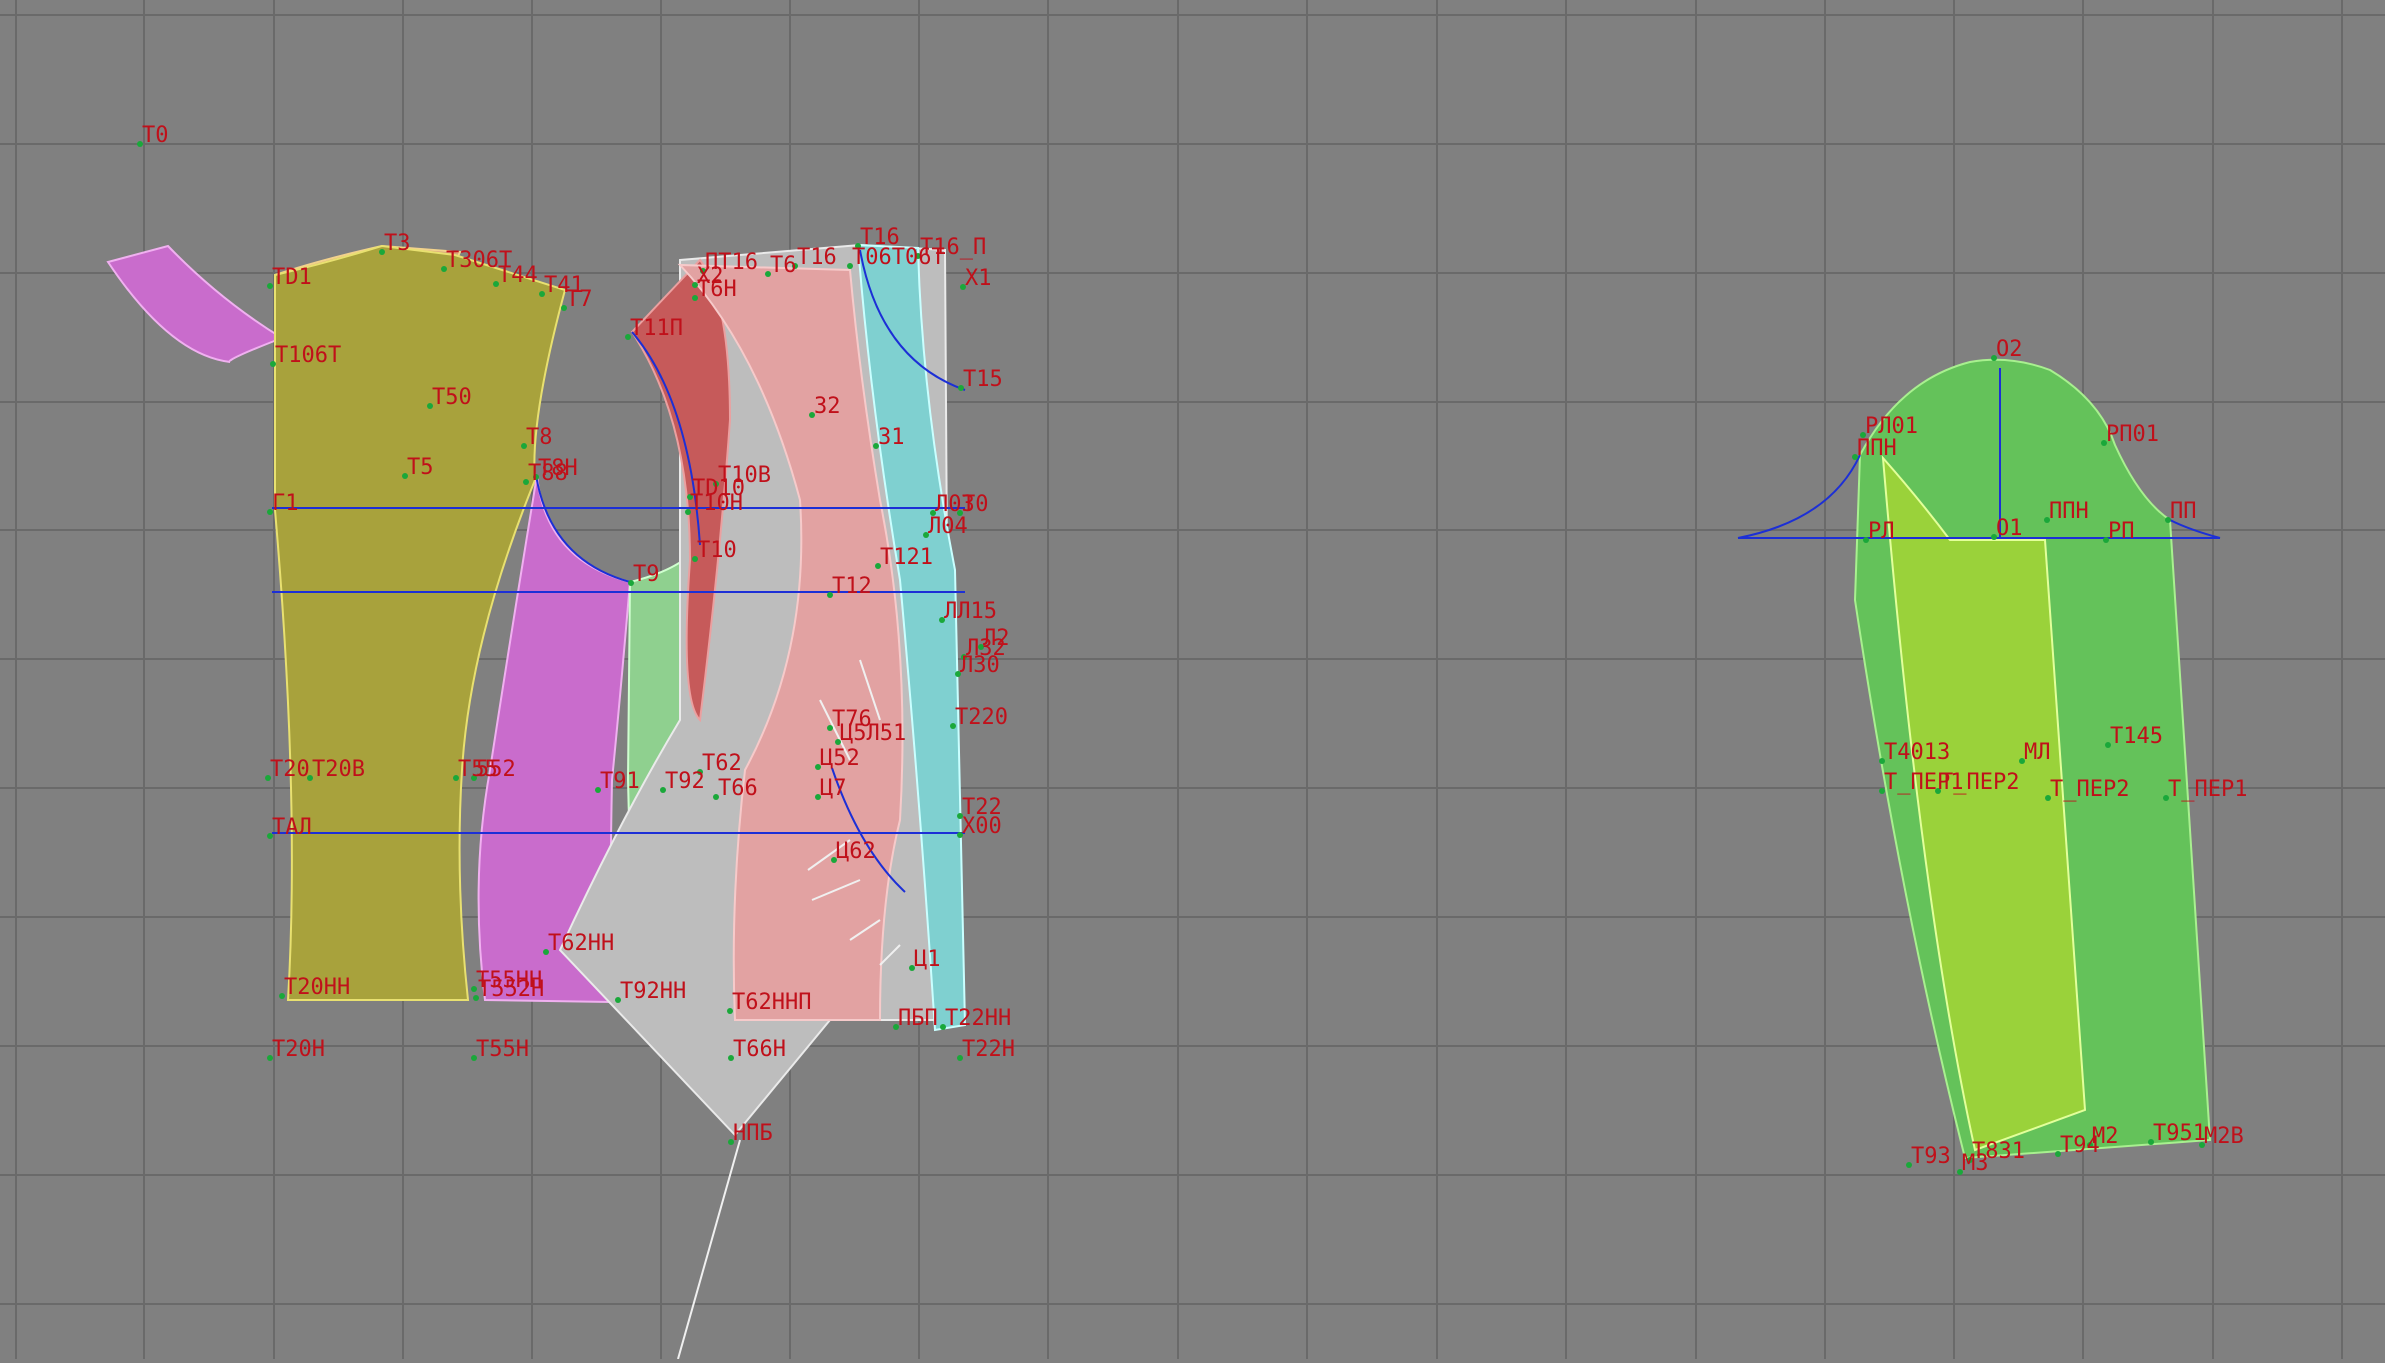 This screenshot has width=2385, height=1363. I want to click on point-label-c1: Ц1, so click(927, 959).